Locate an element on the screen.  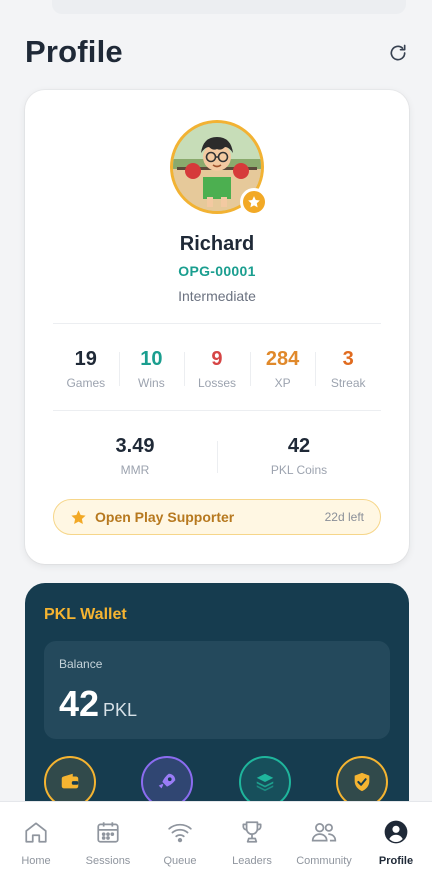
player-id: OPG-00001 is located at coordinates (217, 271).